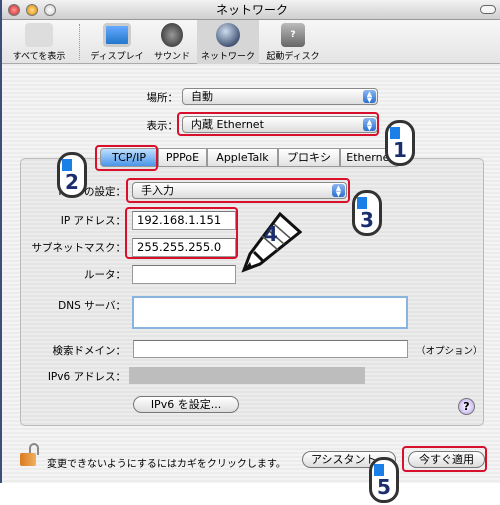 Image resolution: width=500 pixels, height=505 pixels. What do you see at coordinates (117, 35) in the screenshot?
I see `display-icon` at bounding box center [117, 35].